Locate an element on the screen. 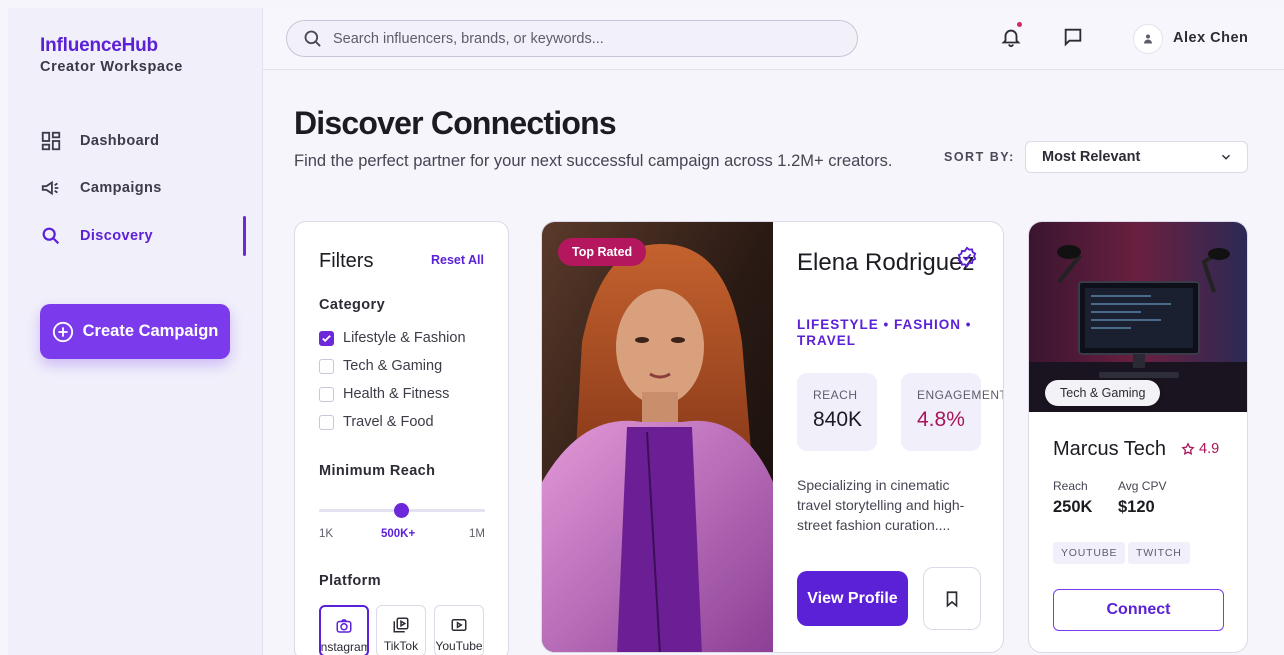  topbar: Alex Chen is located at coordinates (773, 39).